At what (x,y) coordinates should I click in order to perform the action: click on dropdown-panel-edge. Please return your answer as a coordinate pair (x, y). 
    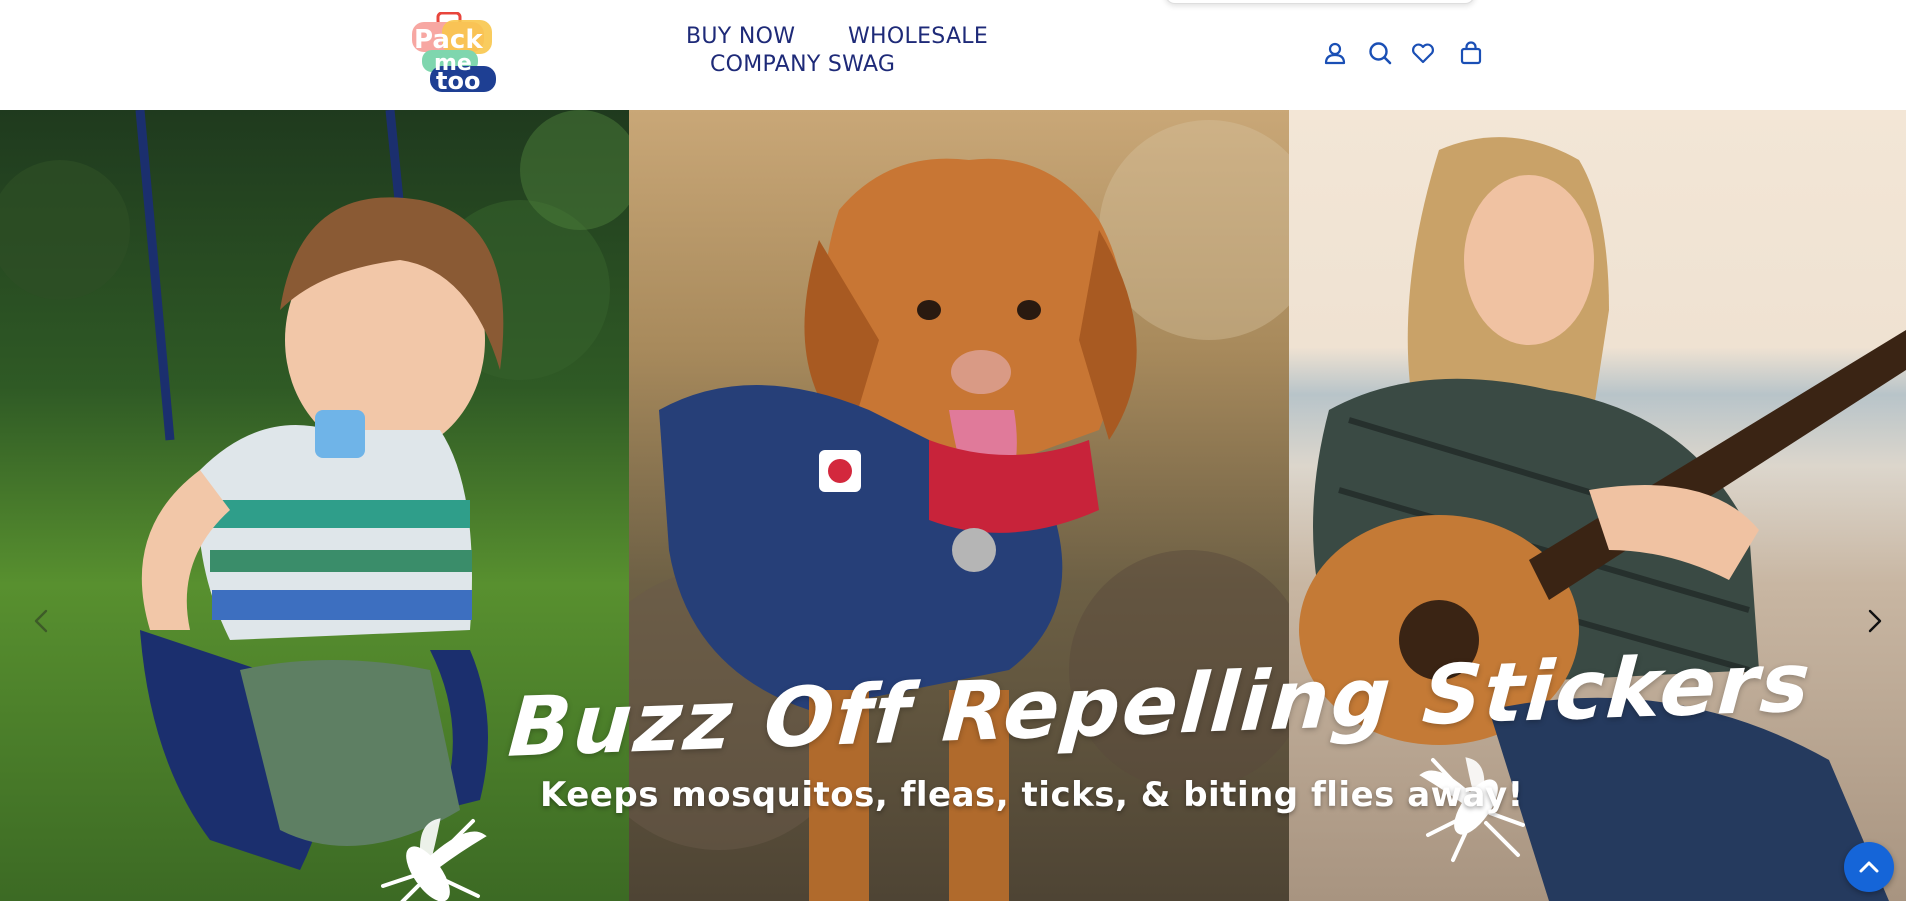
    Looking at the image, I should click on (1320, 2).